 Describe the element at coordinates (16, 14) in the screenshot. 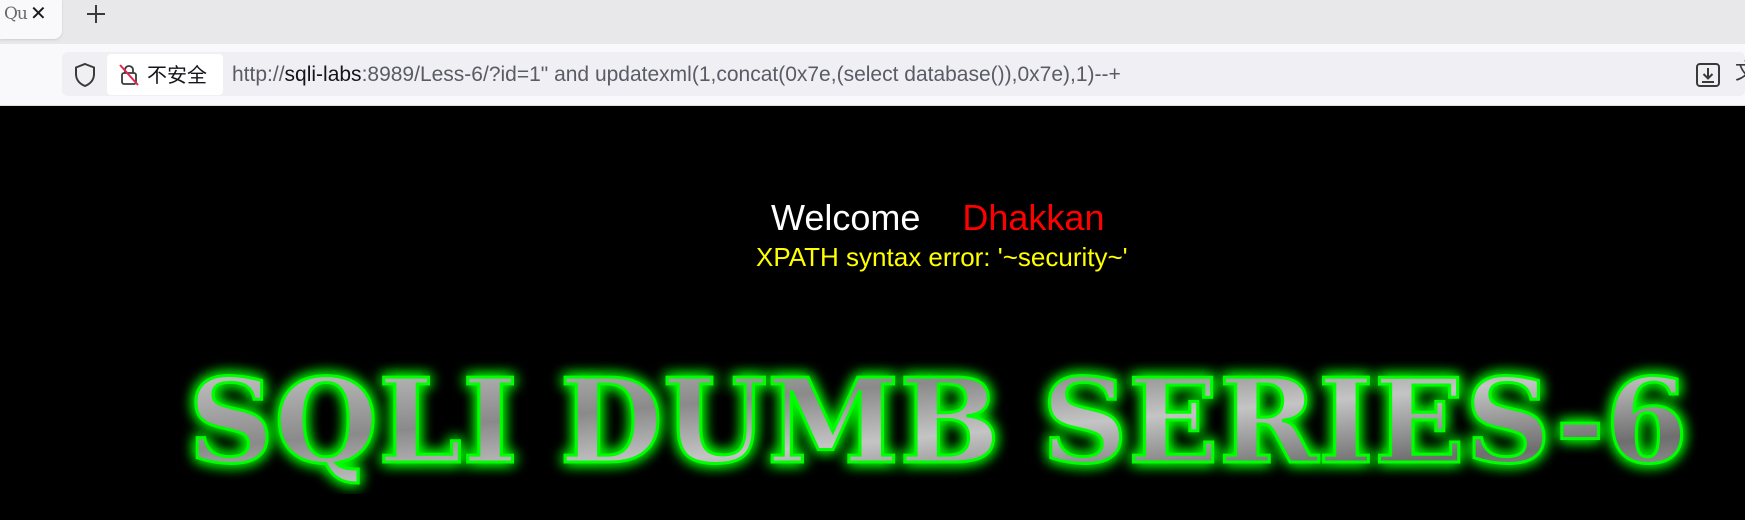

I see `tab-title: Qu` at that location.